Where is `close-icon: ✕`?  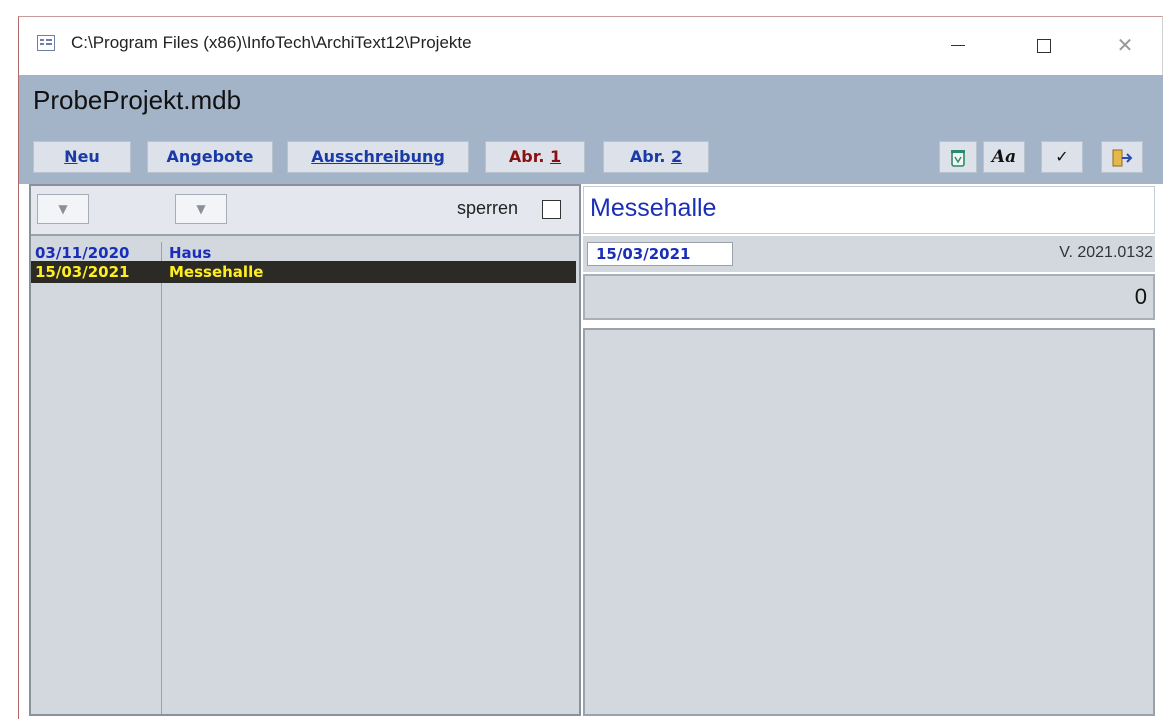 close-icon: ✕ is located at coordinates (1125, 45).